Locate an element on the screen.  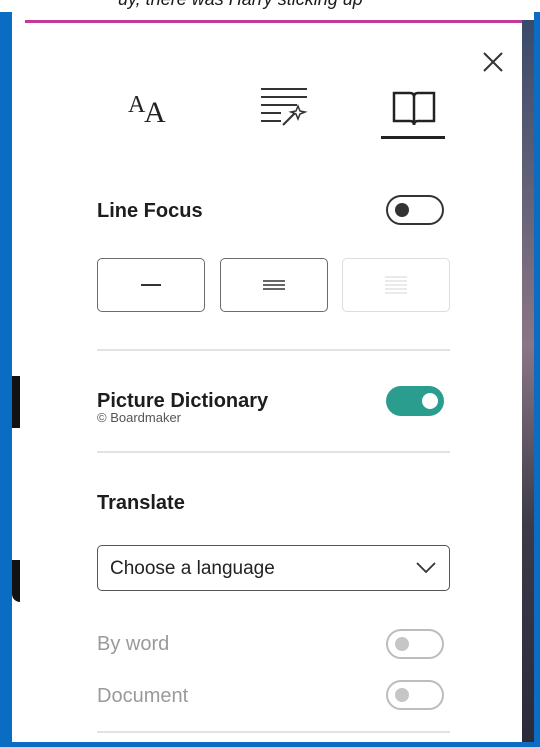
translate-label: Translate is located at coordinates (141, 503).